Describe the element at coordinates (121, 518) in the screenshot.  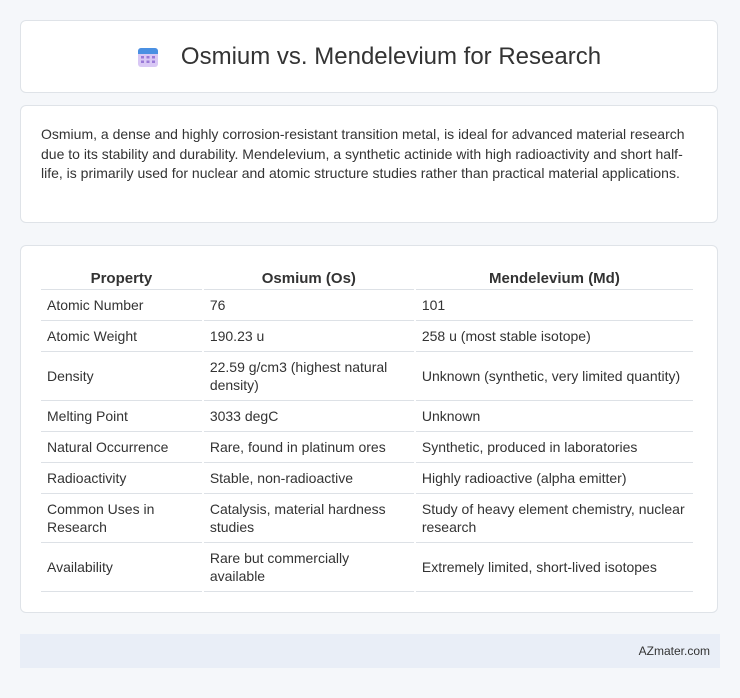
I see `cell-property: Common Uses in Research` at that location.